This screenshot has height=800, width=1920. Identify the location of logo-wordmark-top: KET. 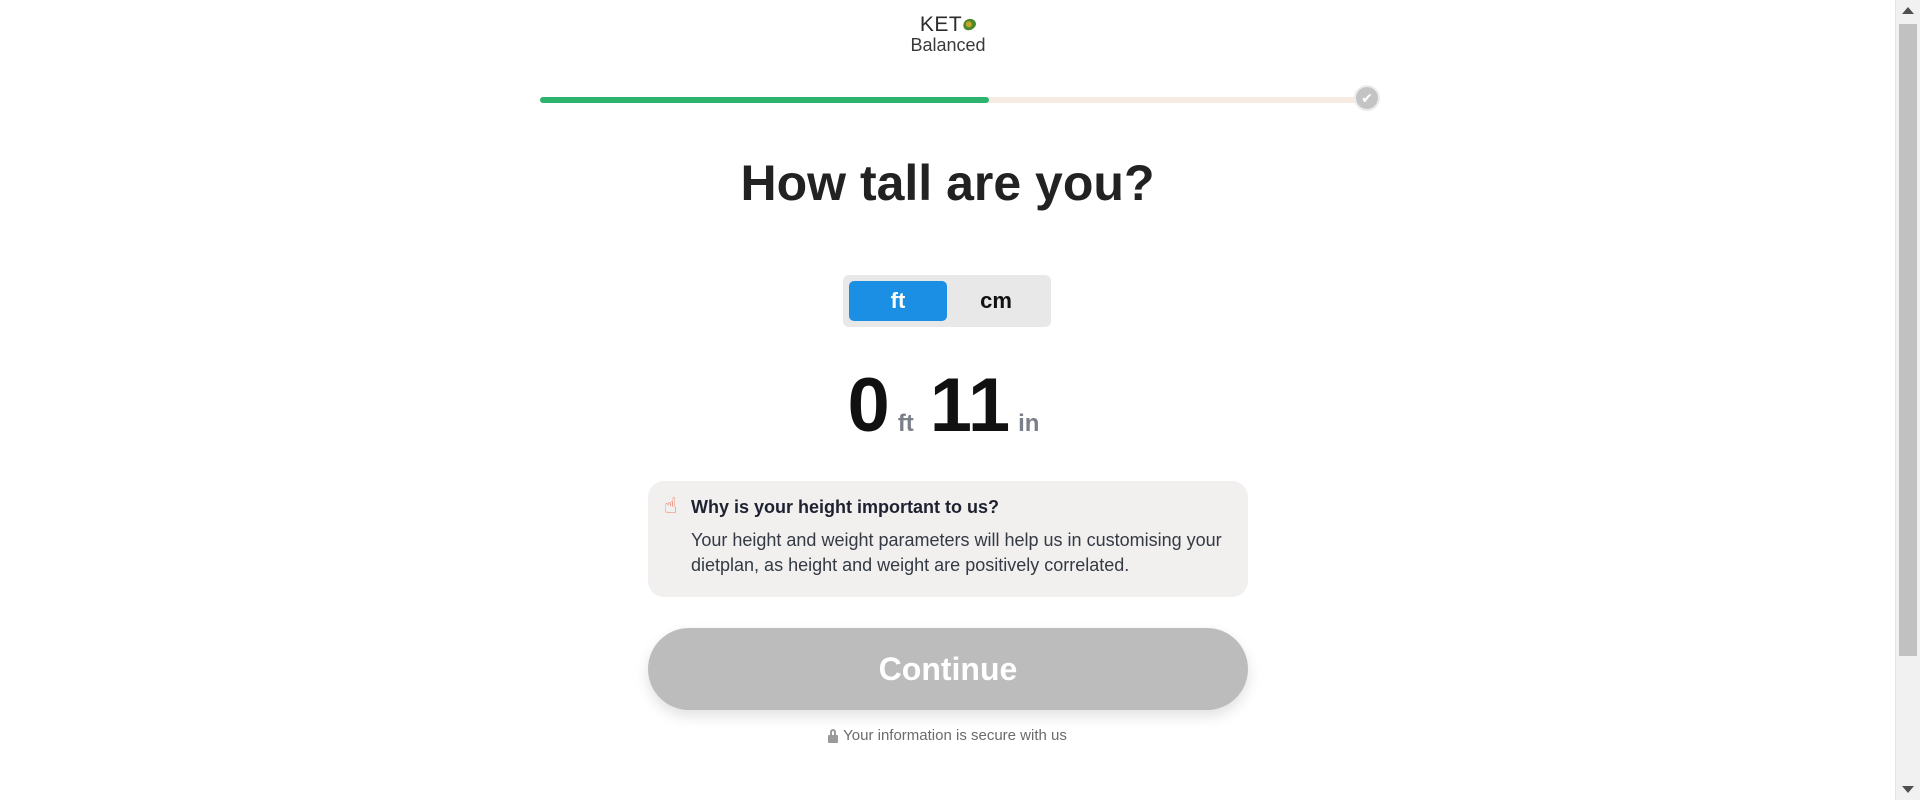
(948, 24).